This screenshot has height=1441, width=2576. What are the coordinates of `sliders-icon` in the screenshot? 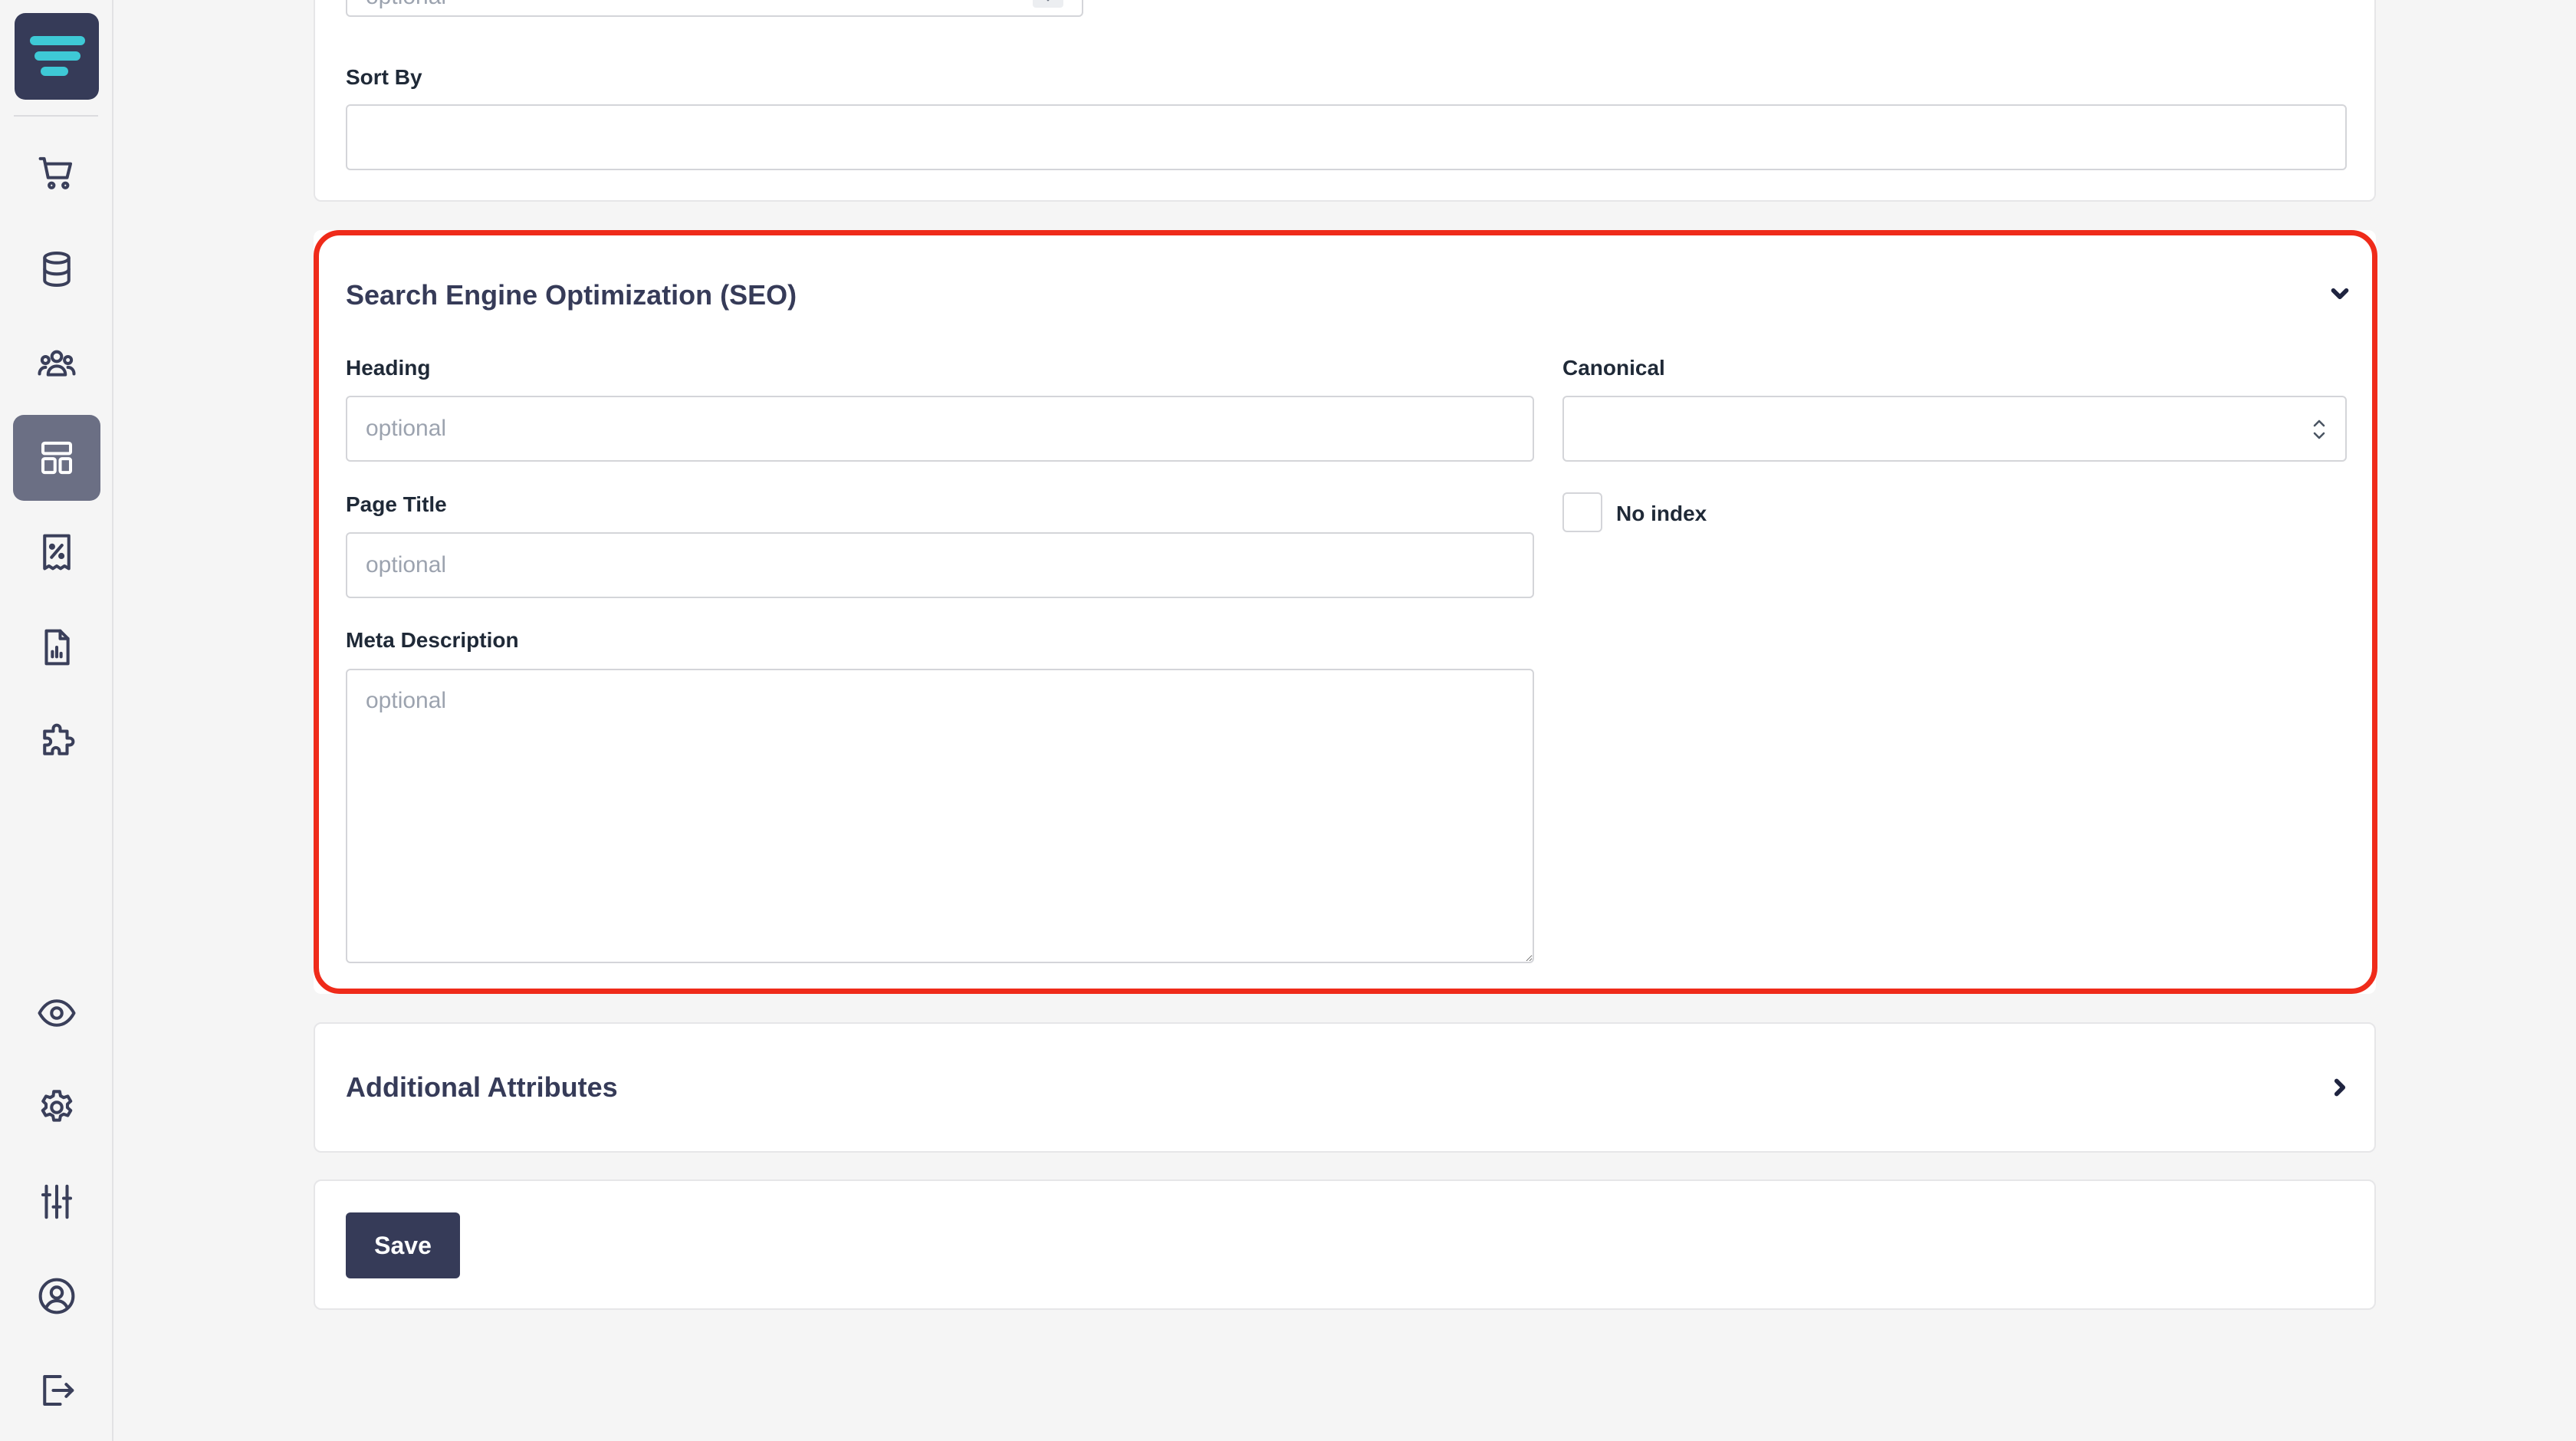 It's located at (57, 1201).